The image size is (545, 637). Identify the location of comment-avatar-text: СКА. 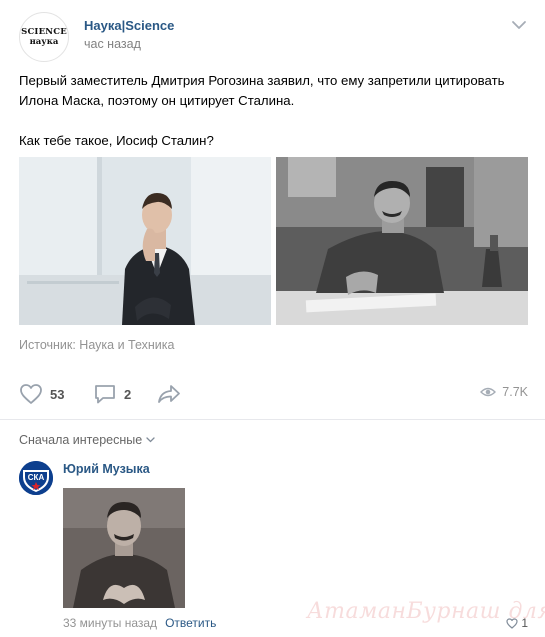
(36, 477).